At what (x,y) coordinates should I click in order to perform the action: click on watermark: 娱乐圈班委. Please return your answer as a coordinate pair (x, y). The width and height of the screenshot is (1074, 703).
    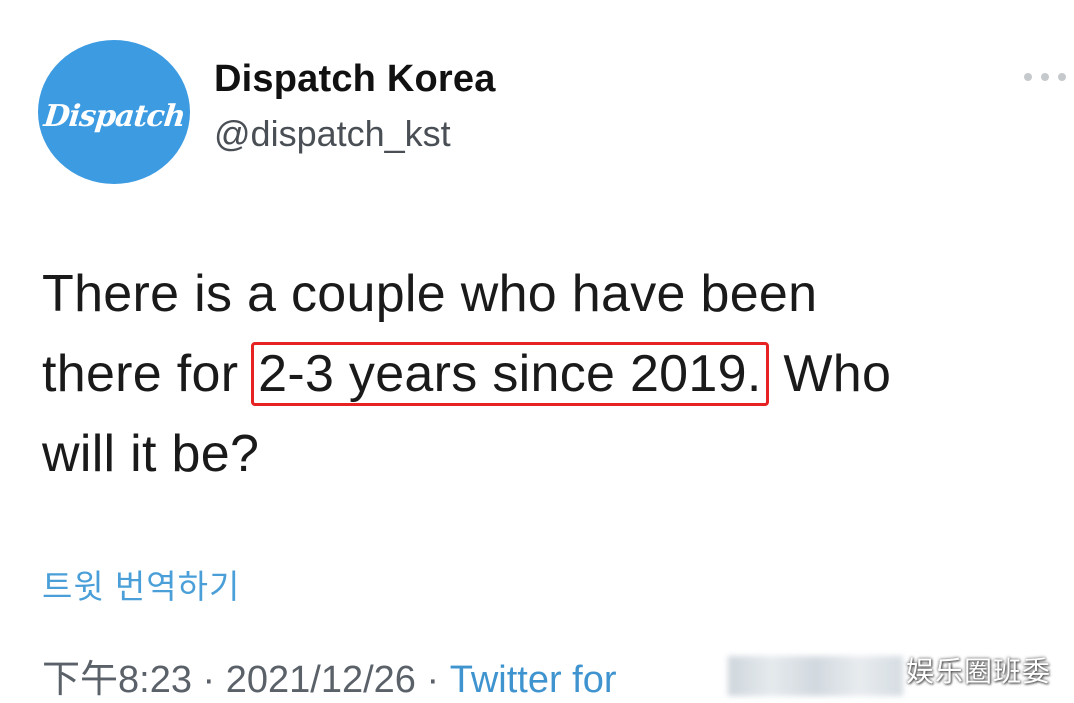
    Looking at the image, I should click on (979, 671).